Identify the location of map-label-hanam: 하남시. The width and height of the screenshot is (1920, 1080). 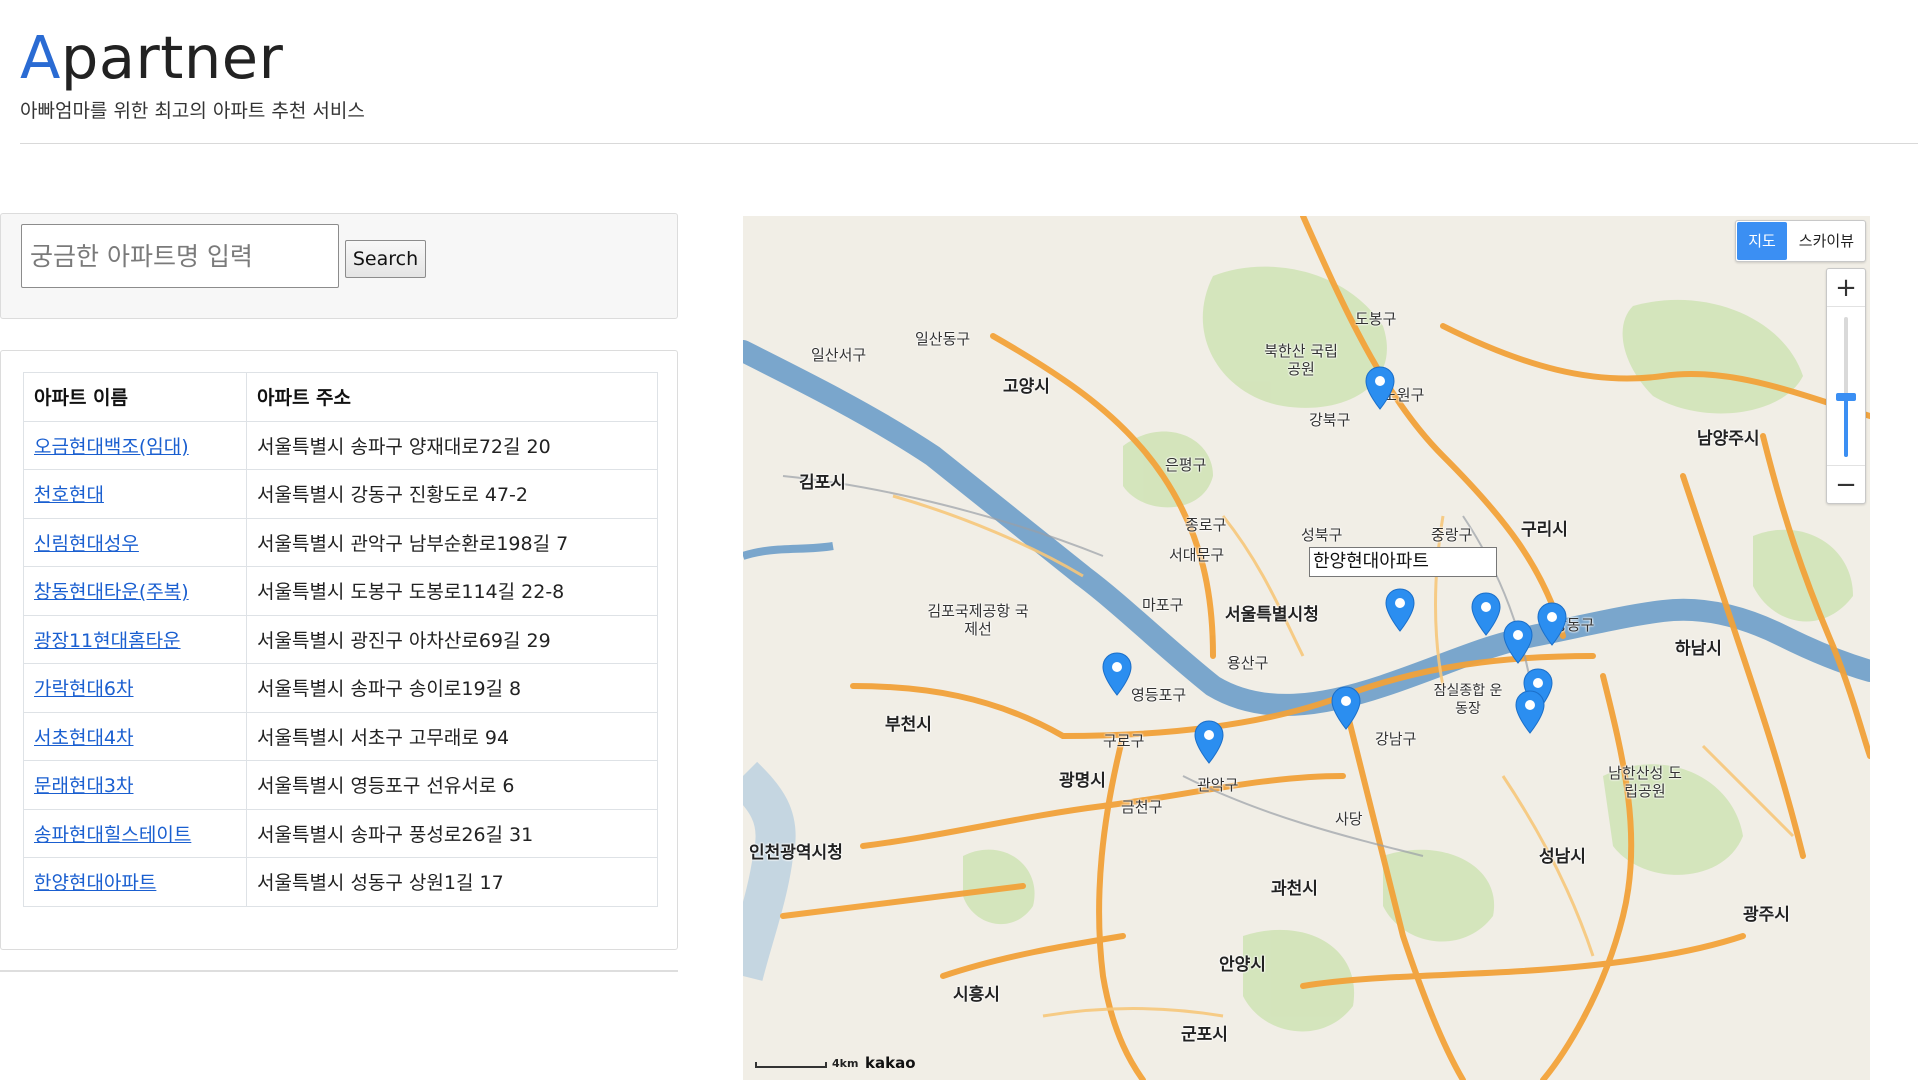
(1698, 649).